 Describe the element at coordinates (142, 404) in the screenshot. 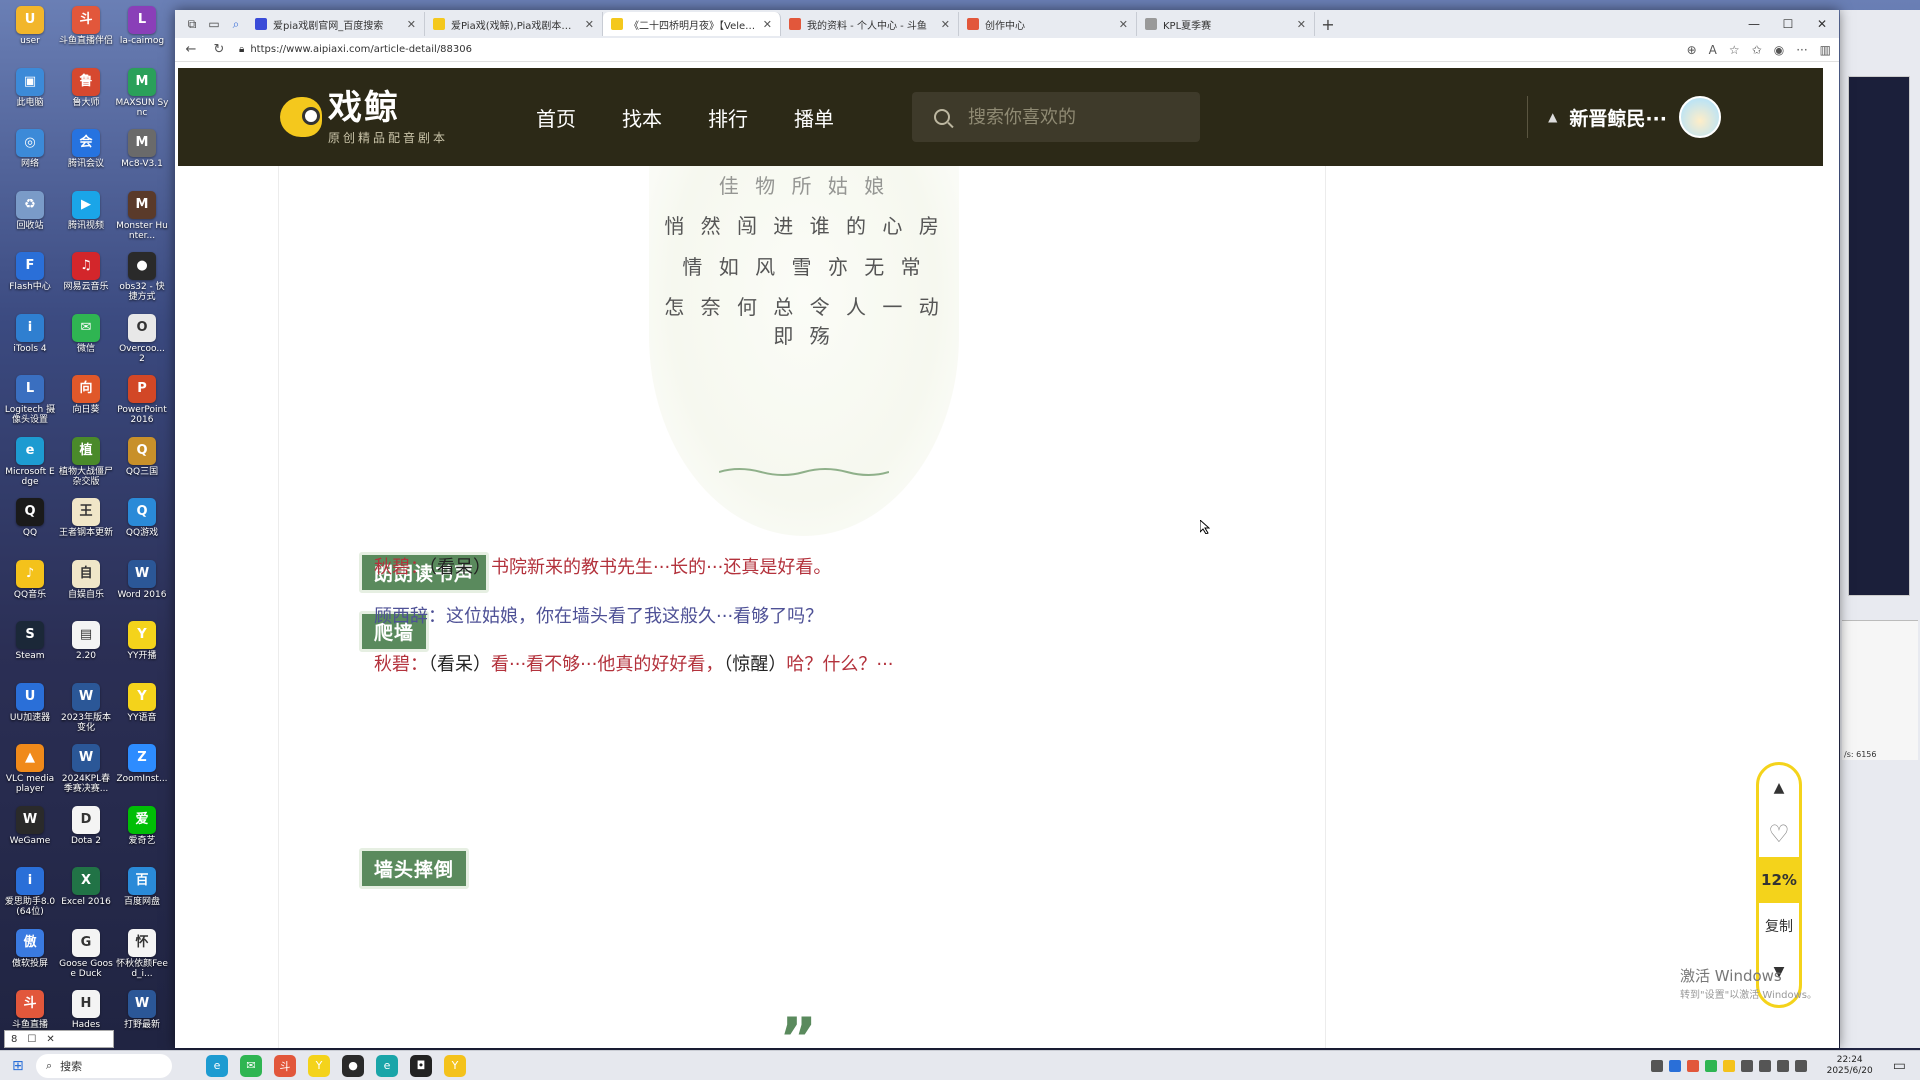

I see `desktop-icon: P PowerPoint 2016` at that location.